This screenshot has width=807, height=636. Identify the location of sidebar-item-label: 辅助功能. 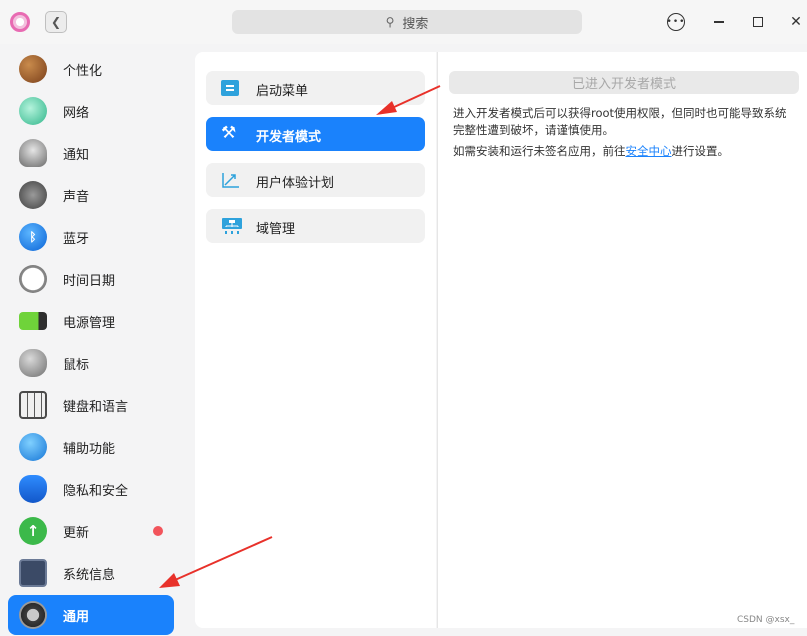
(89, 449).